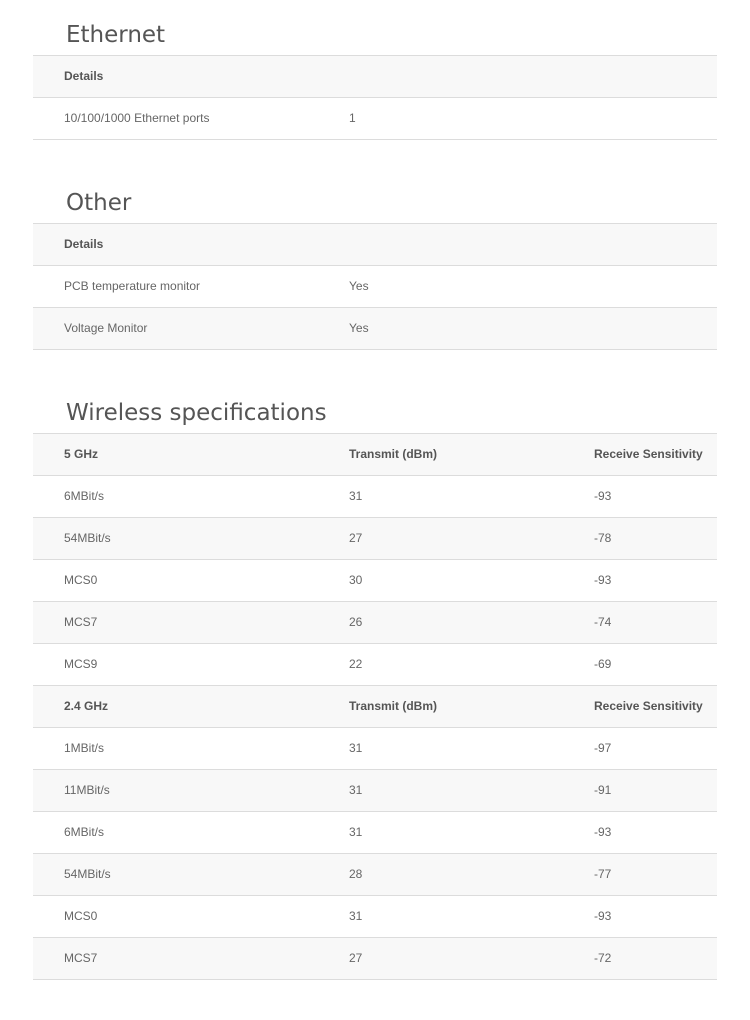  Describe the element at coordinates (106, 328) in the screenshot. I see `row-label: Voltage Monitor` at that location.